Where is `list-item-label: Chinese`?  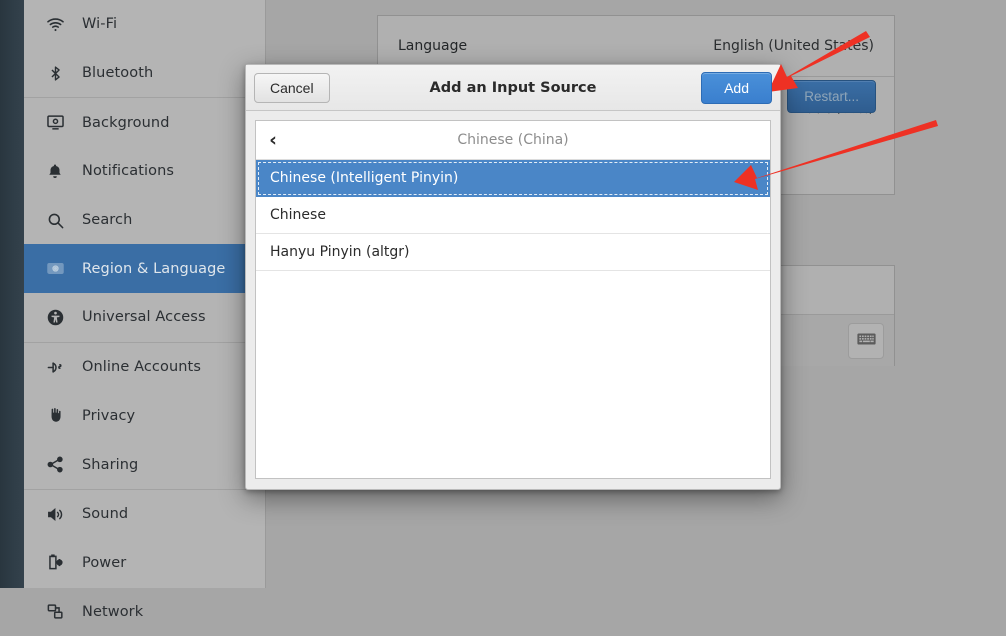 list-item-label: Chinese is located at coordinates (298, 215).